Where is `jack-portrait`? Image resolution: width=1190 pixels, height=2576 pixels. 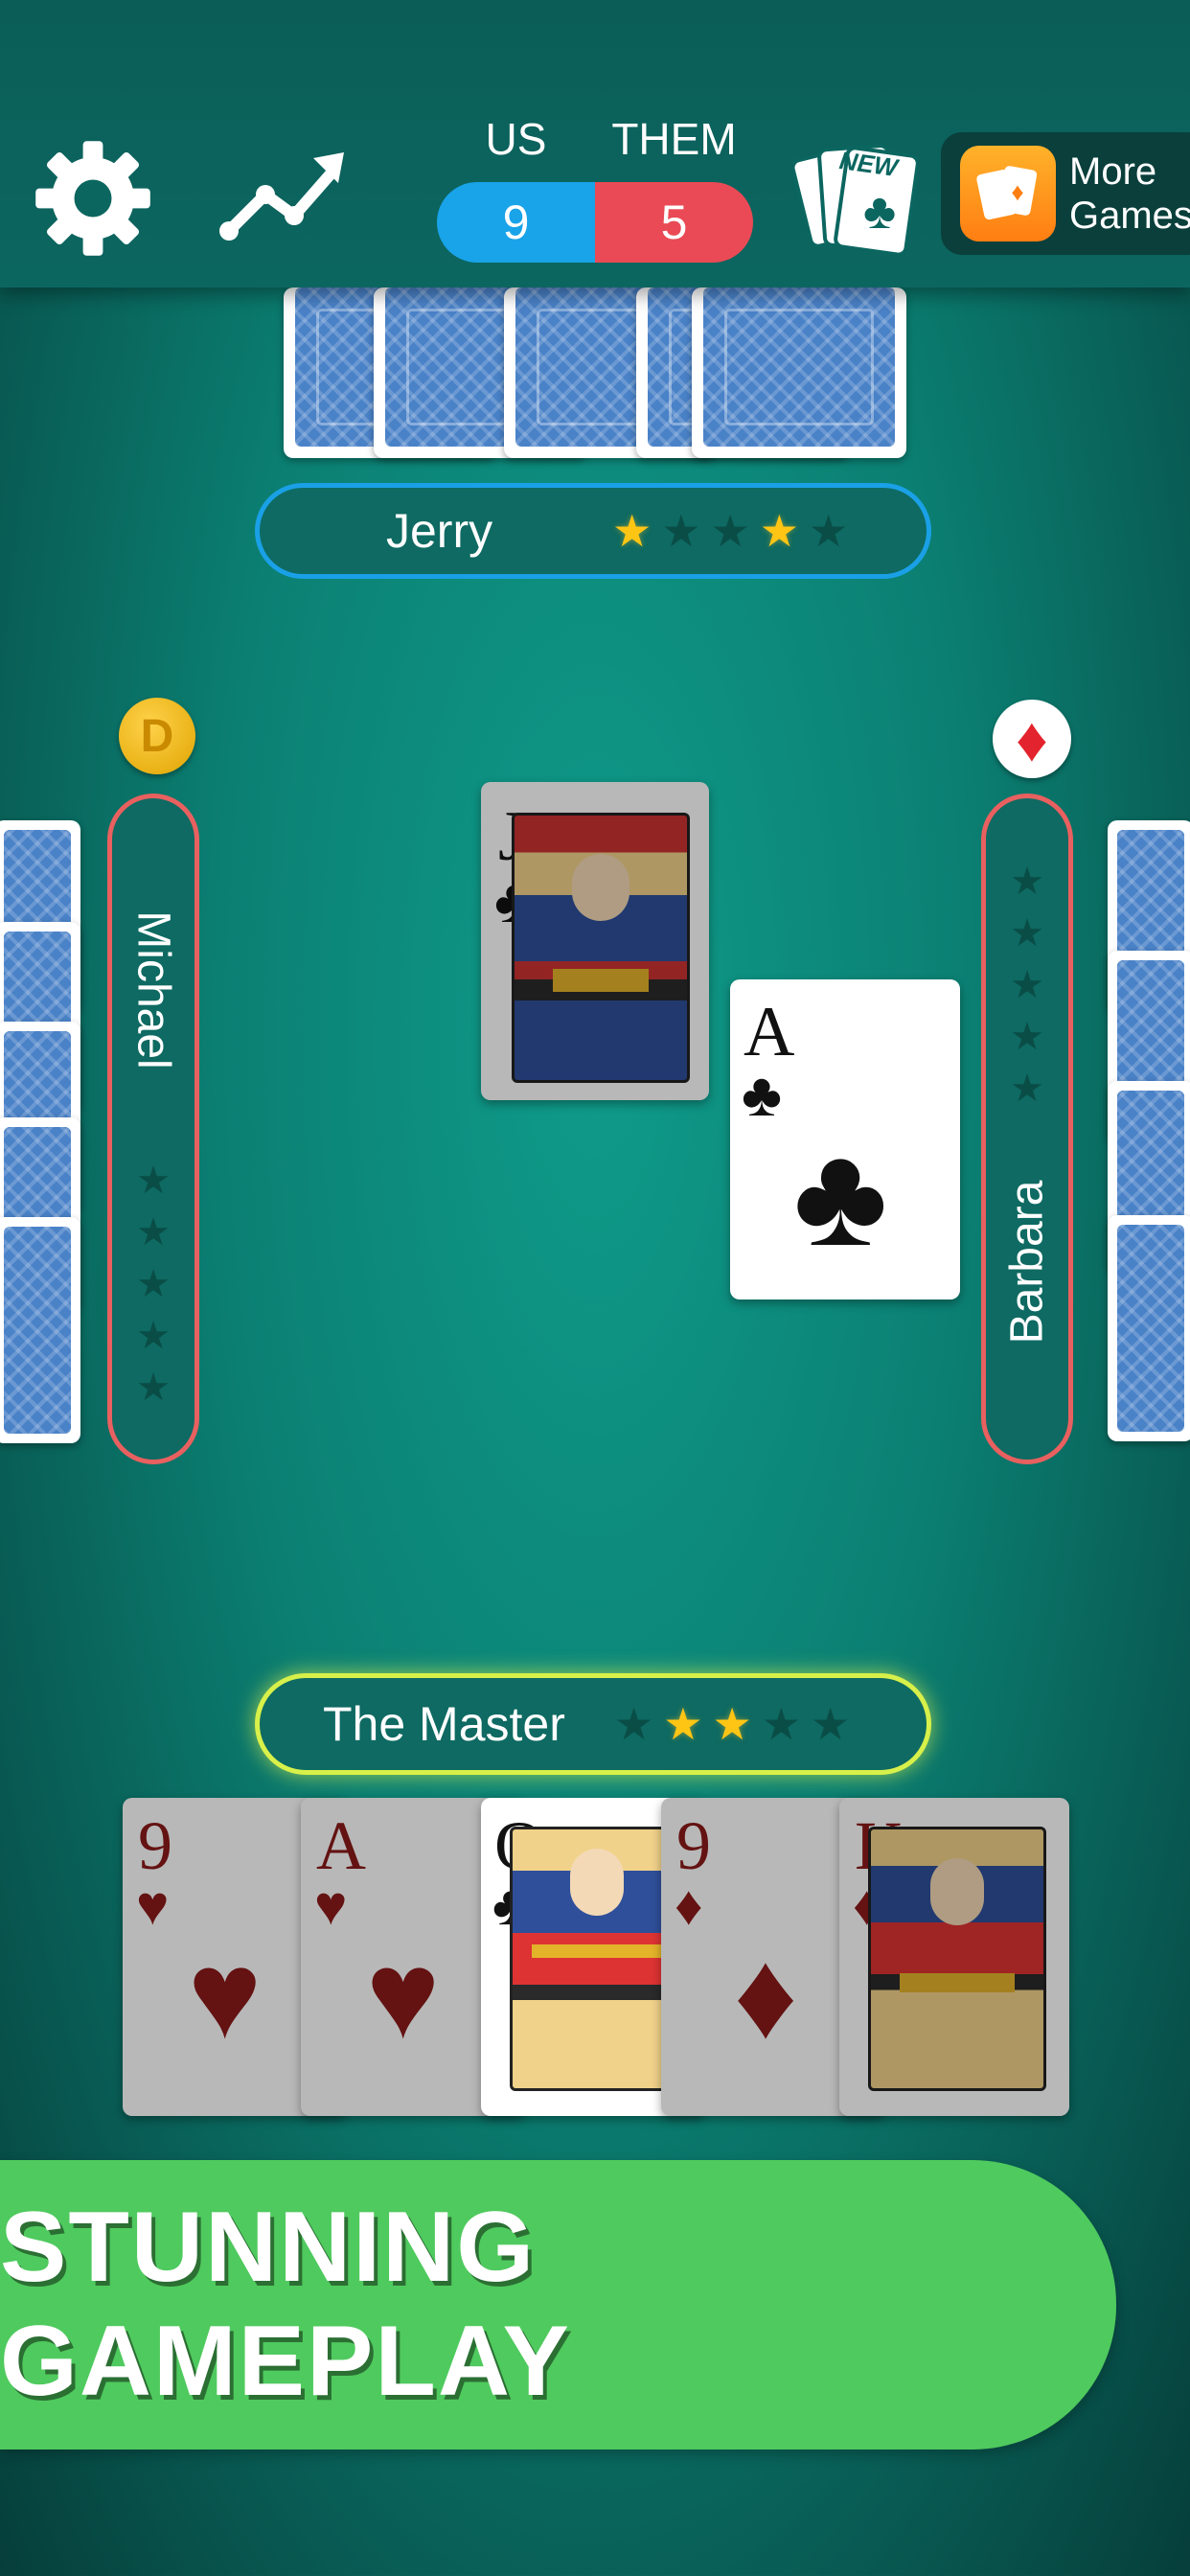
jack-portrait is located at coordinates (601, 948).